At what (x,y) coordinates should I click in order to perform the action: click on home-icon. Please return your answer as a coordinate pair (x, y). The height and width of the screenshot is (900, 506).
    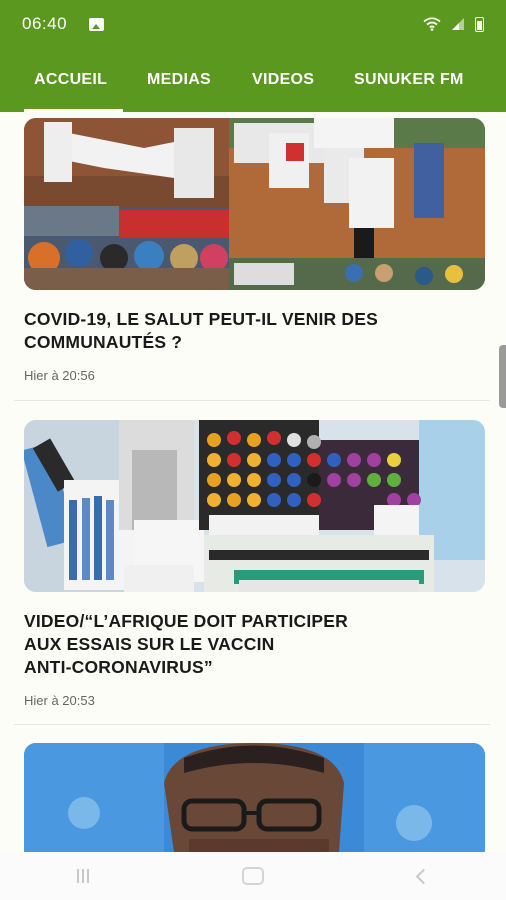
    Looking at the image, I should click on (253, 876).